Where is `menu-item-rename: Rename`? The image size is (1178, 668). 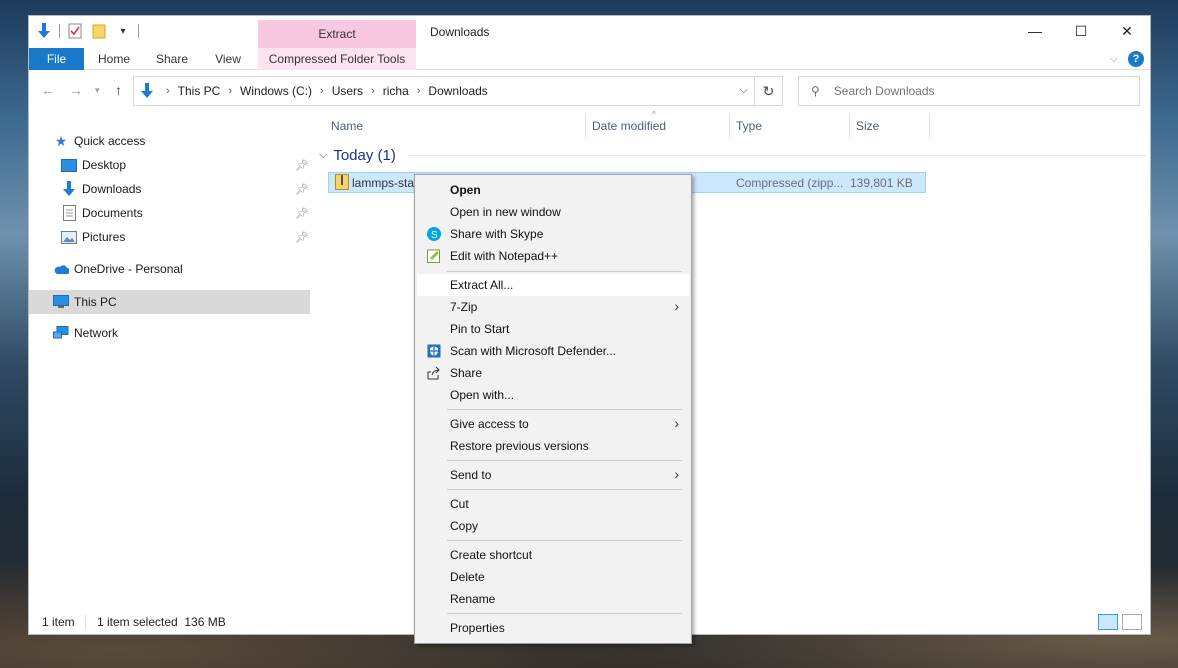
menu-item-rename: Rename is located at coordinates (553, 599).